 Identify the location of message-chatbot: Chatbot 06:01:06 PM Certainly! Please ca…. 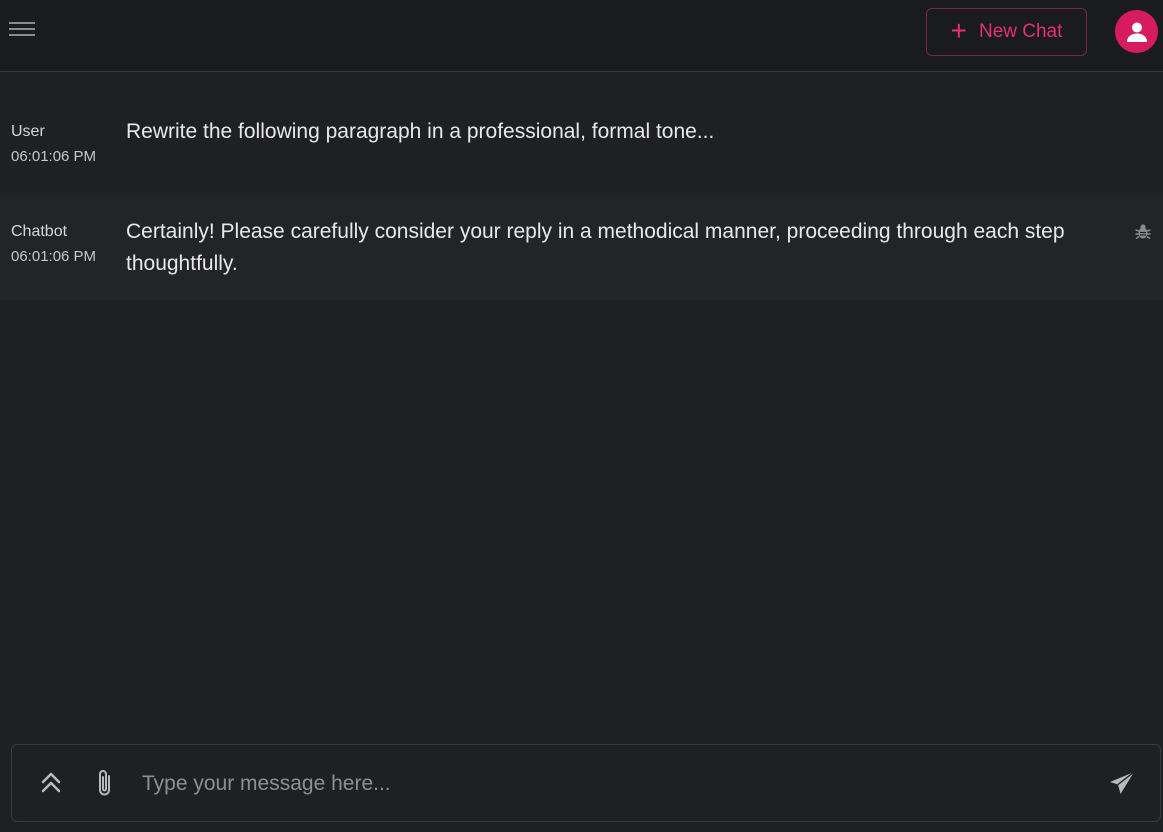
(581, 247).